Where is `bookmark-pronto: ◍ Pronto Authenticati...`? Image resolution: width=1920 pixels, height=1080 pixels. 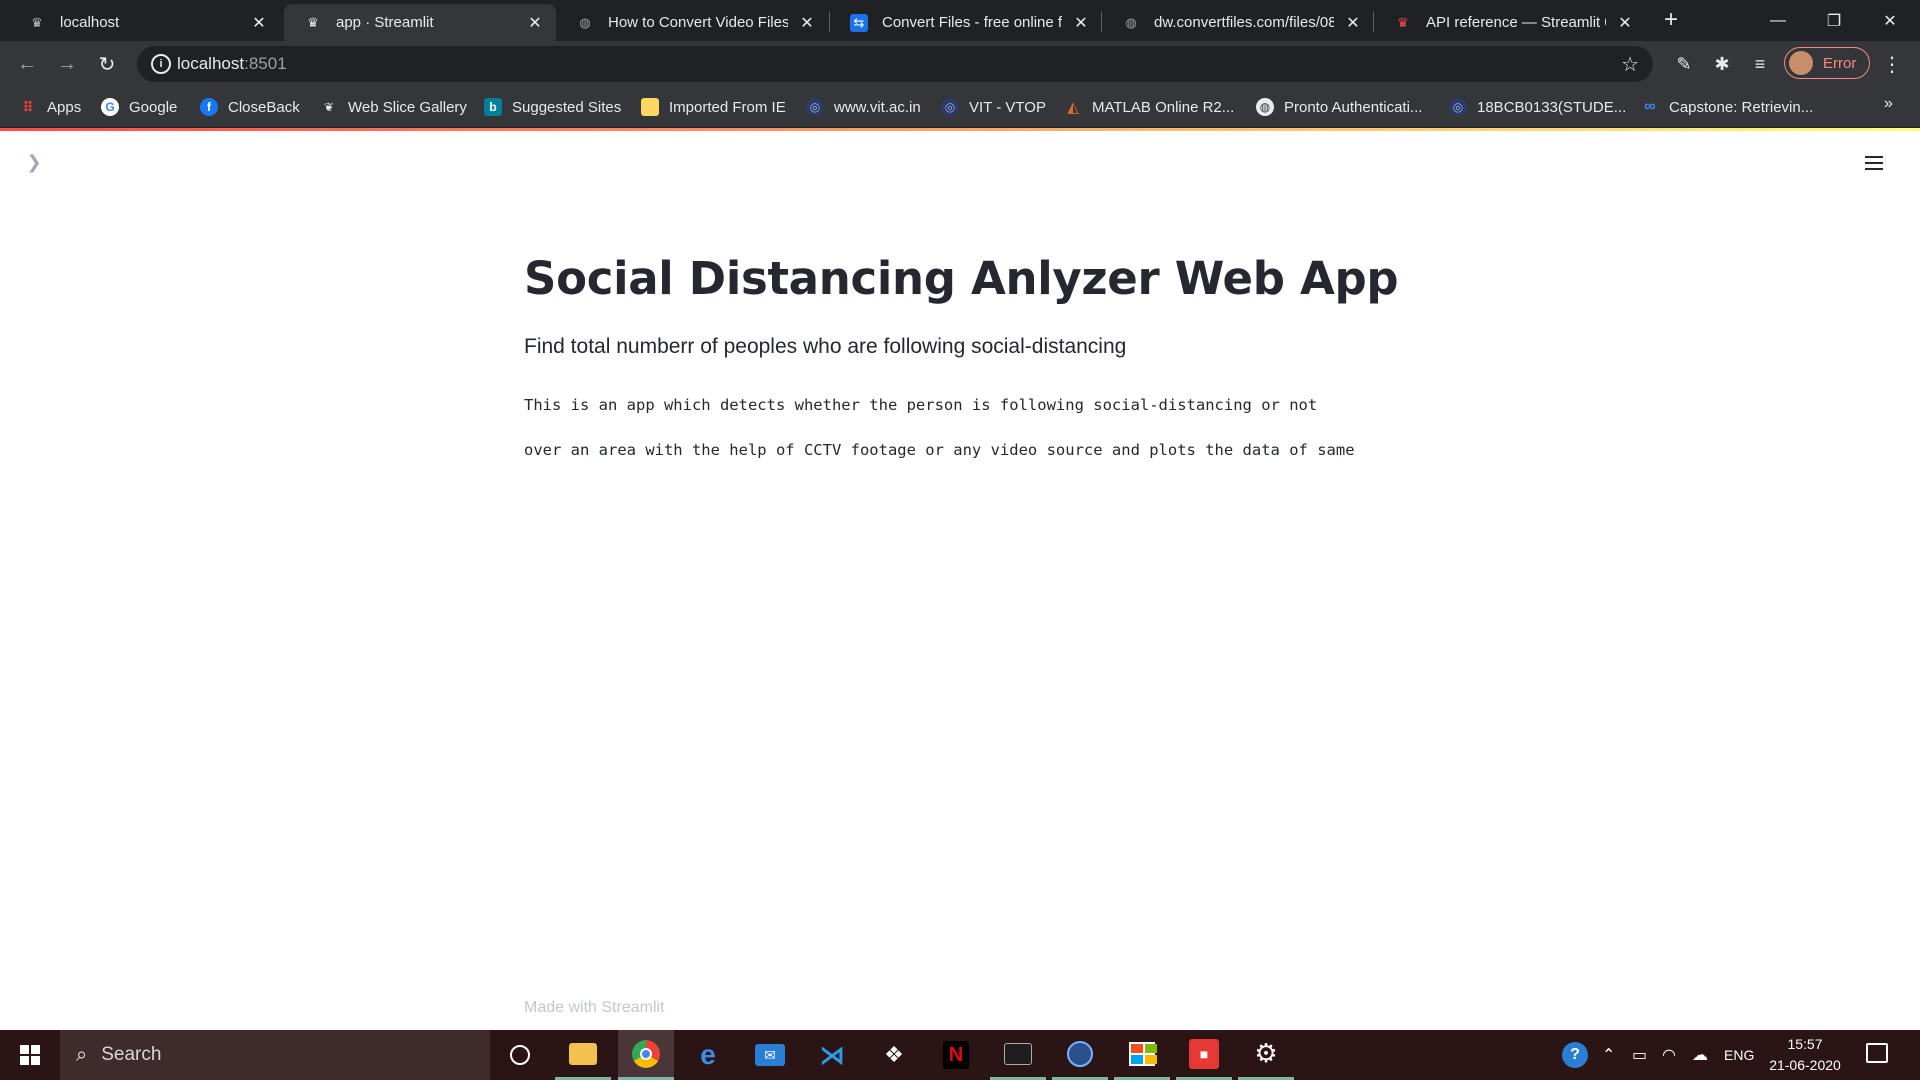 bookmark-pronto: ◍ Pronto Authenticati... is located at coordinates (1339, 107).